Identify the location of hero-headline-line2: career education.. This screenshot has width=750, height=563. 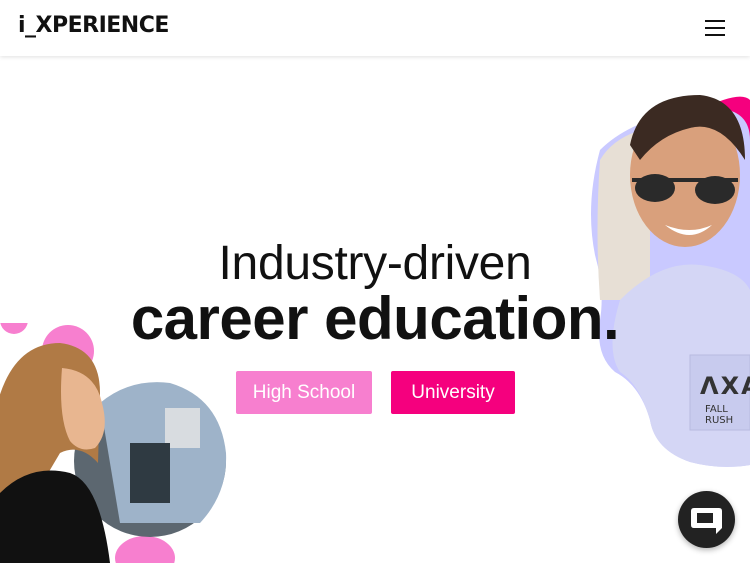
(375, 318).